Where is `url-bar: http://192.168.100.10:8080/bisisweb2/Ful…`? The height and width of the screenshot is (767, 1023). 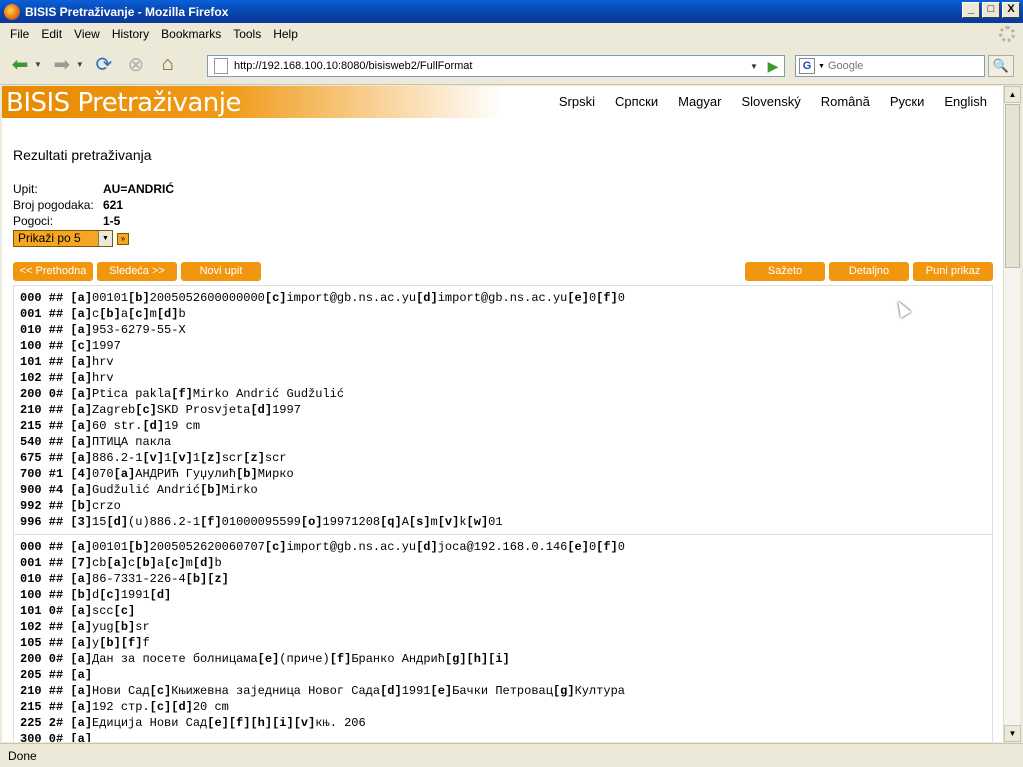
url-bar: http://192.168.100.10:8080/bisisweb2/Ful… is located at coordinates (496, 66).